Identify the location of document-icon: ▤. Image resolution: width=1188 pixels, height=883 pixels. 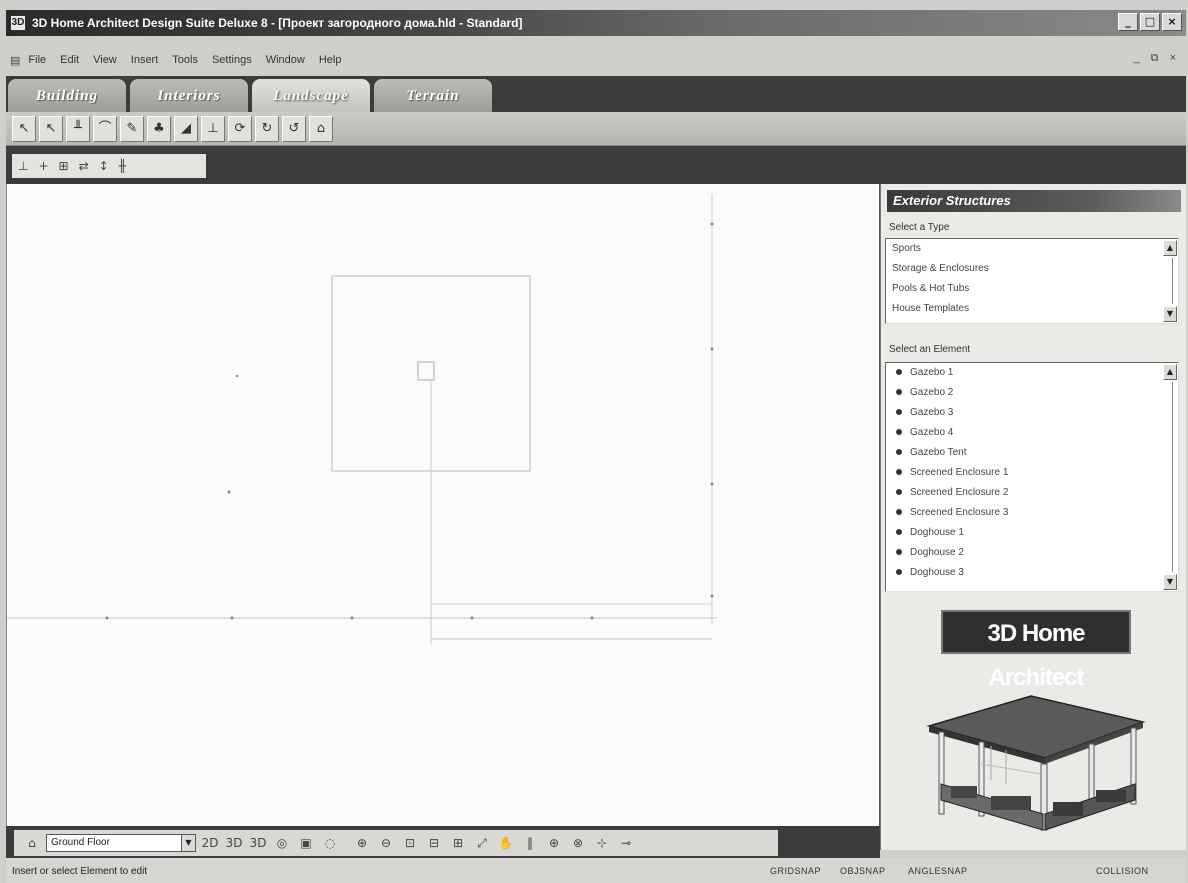
(15, 60).